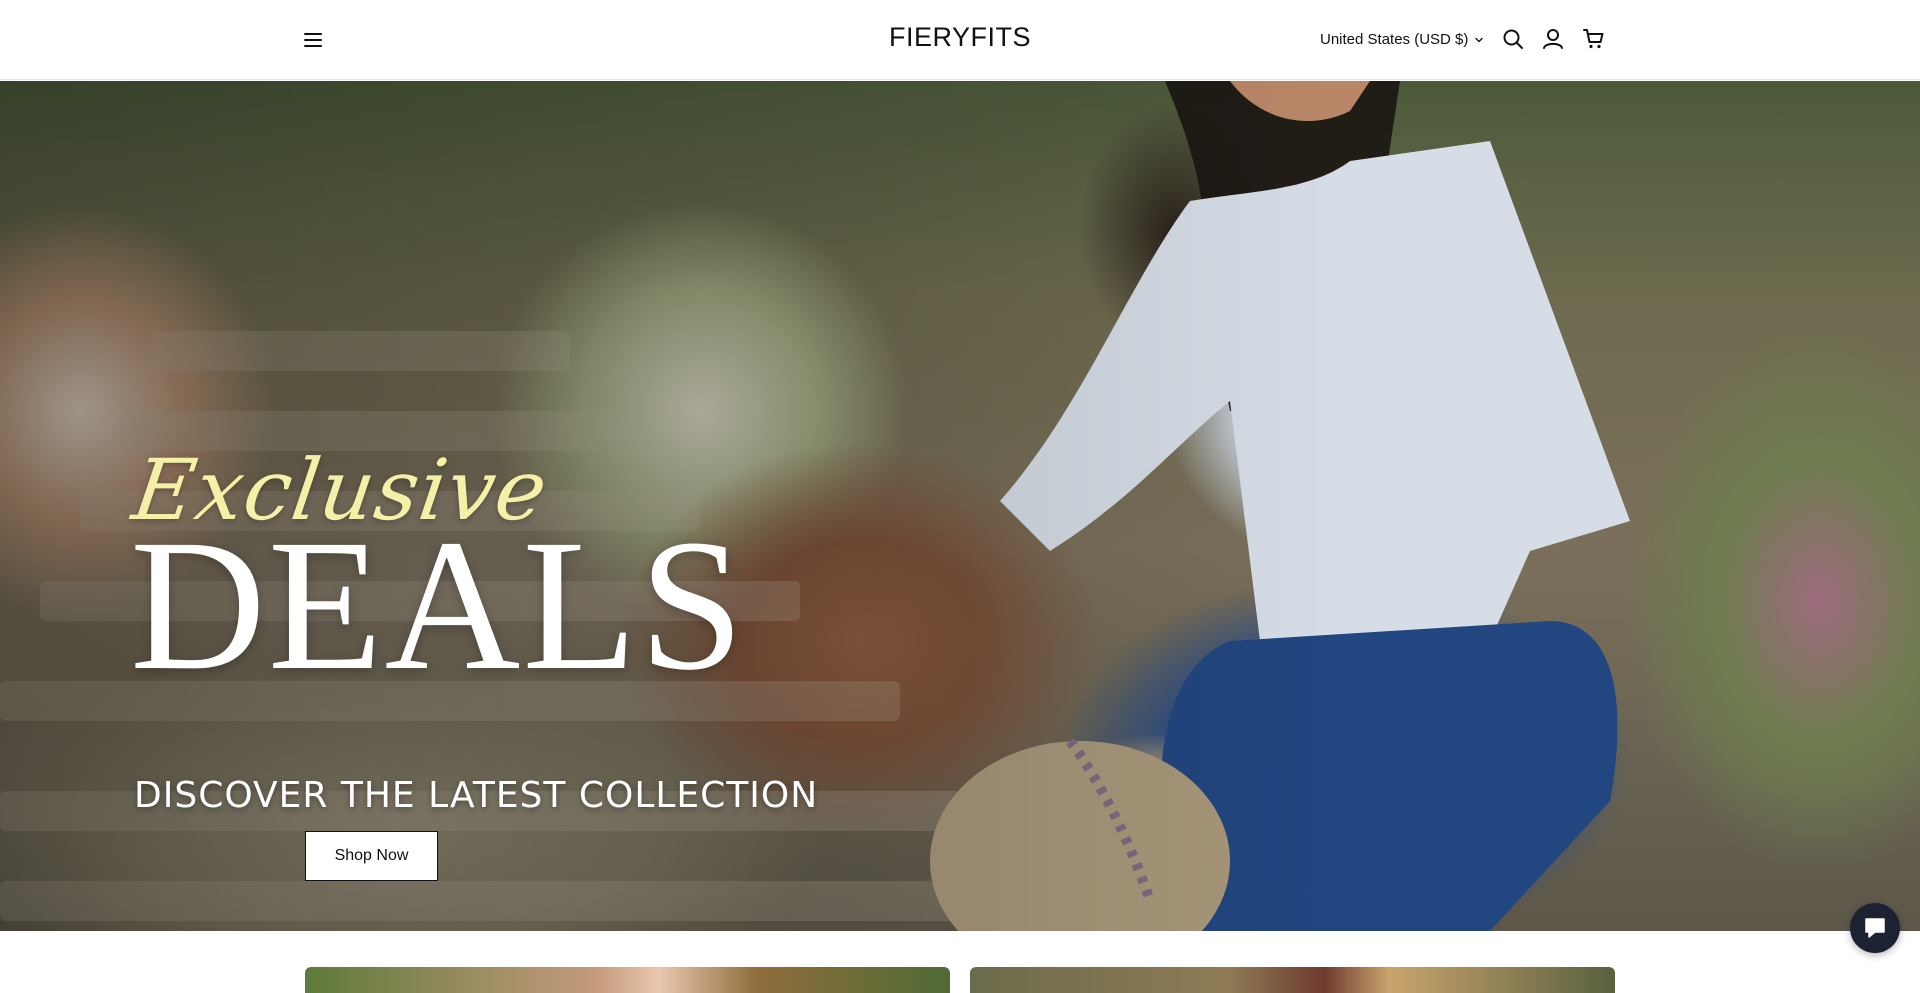 This screenshot has height=993, width=1920. Describe the element at coordinates (1594, 39) in the screenshot. I see `cart-icon` at that location.